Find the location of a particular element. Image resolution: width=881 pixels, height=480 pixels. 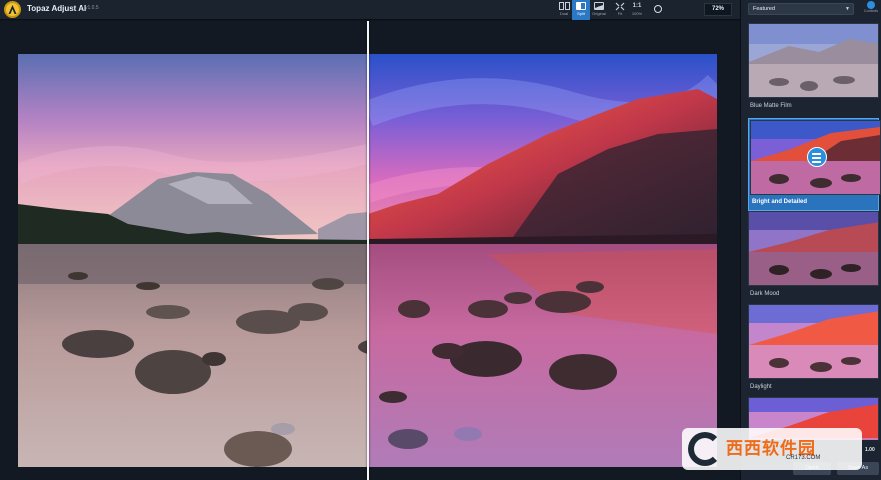

fit-screen-icon is located at coordinates (620, 6).